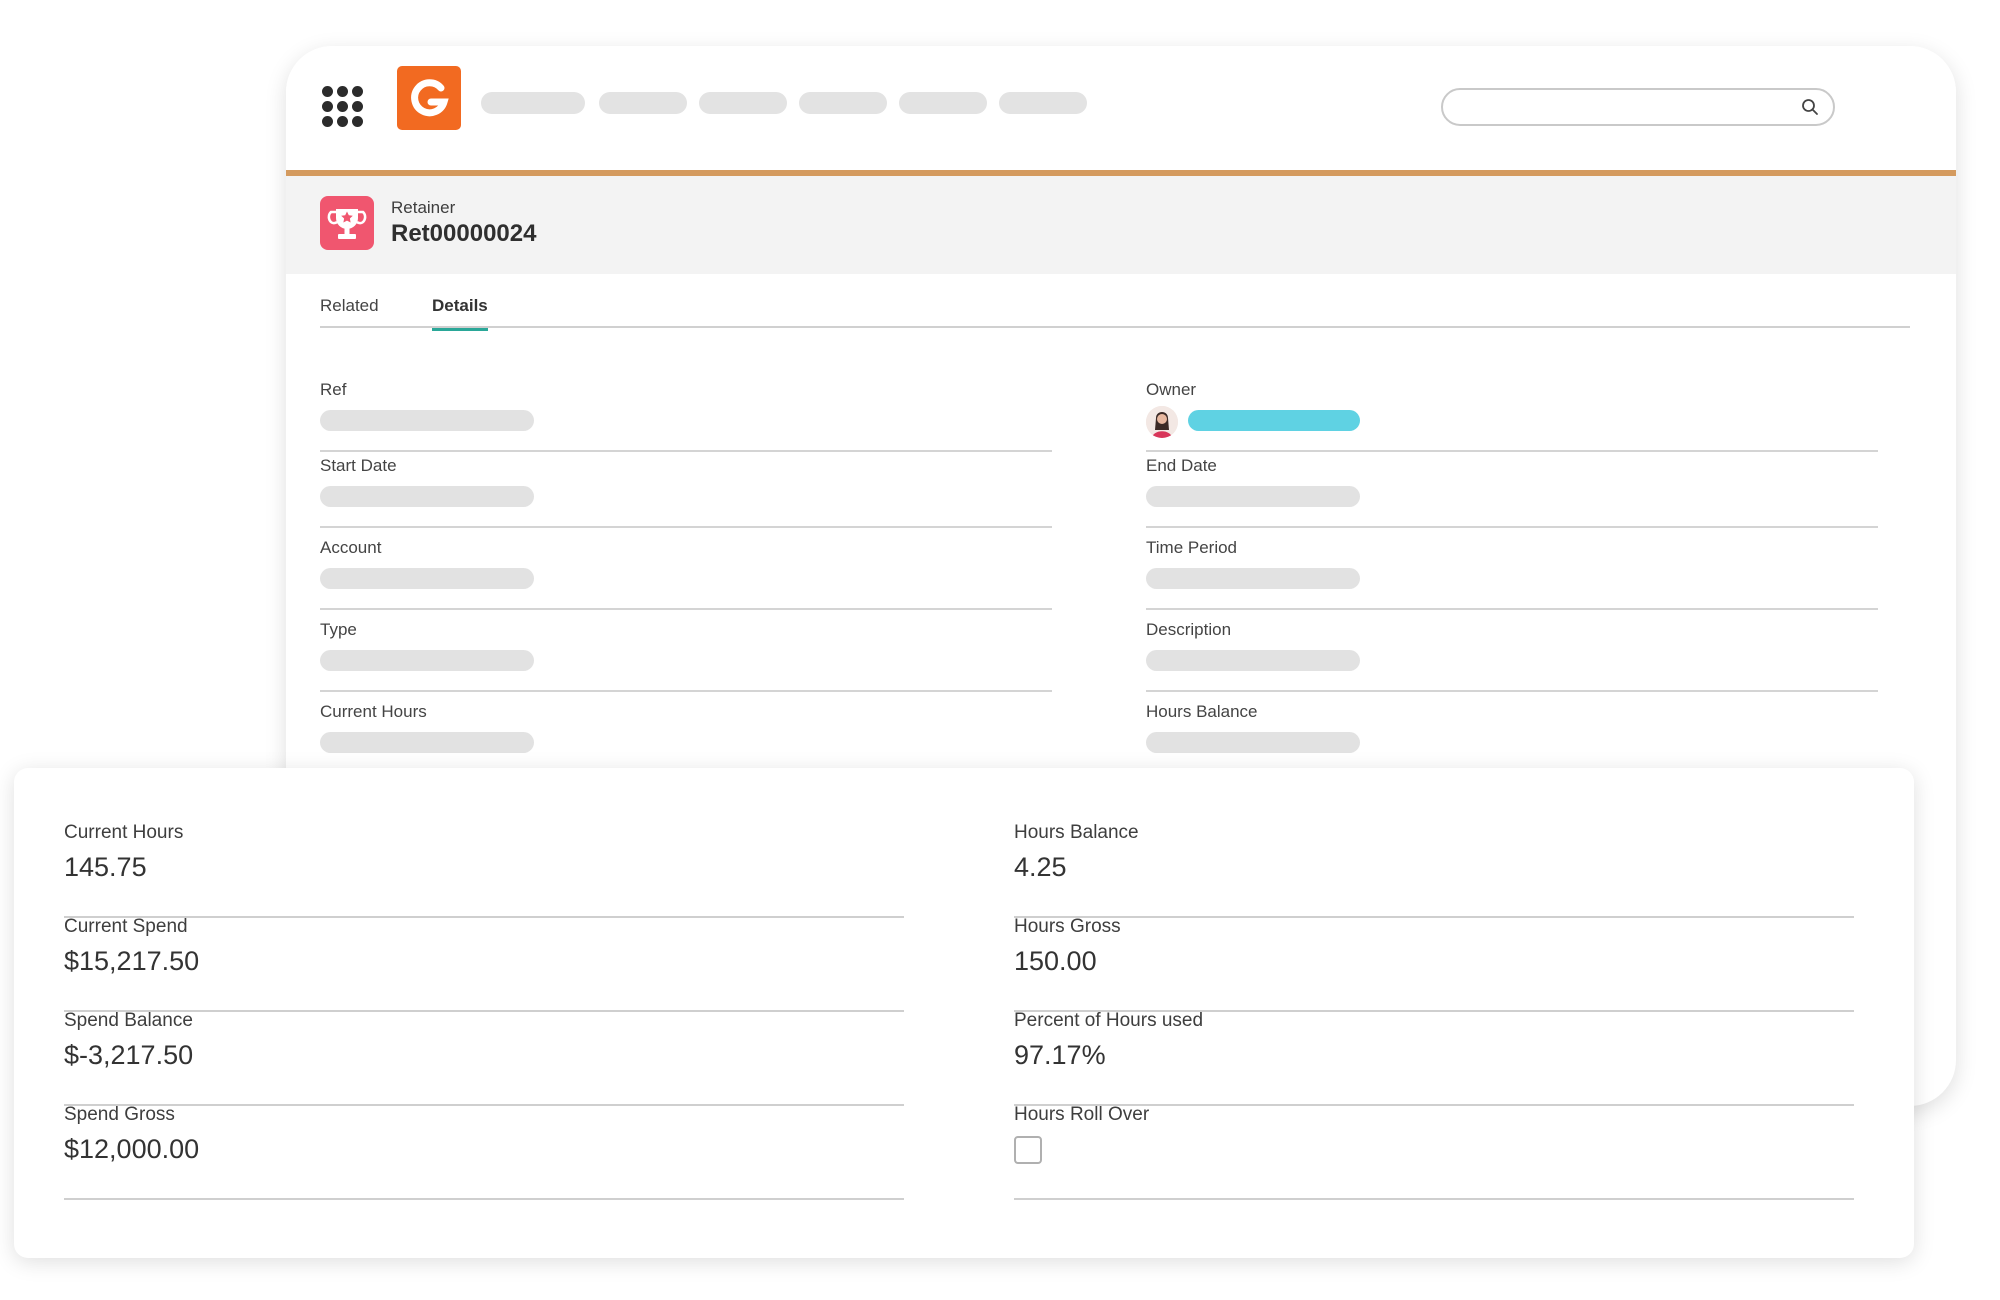  Describe the element at coordinates (1040, 867) in the screenshot. I see `summary-value: 4.25` at that location.